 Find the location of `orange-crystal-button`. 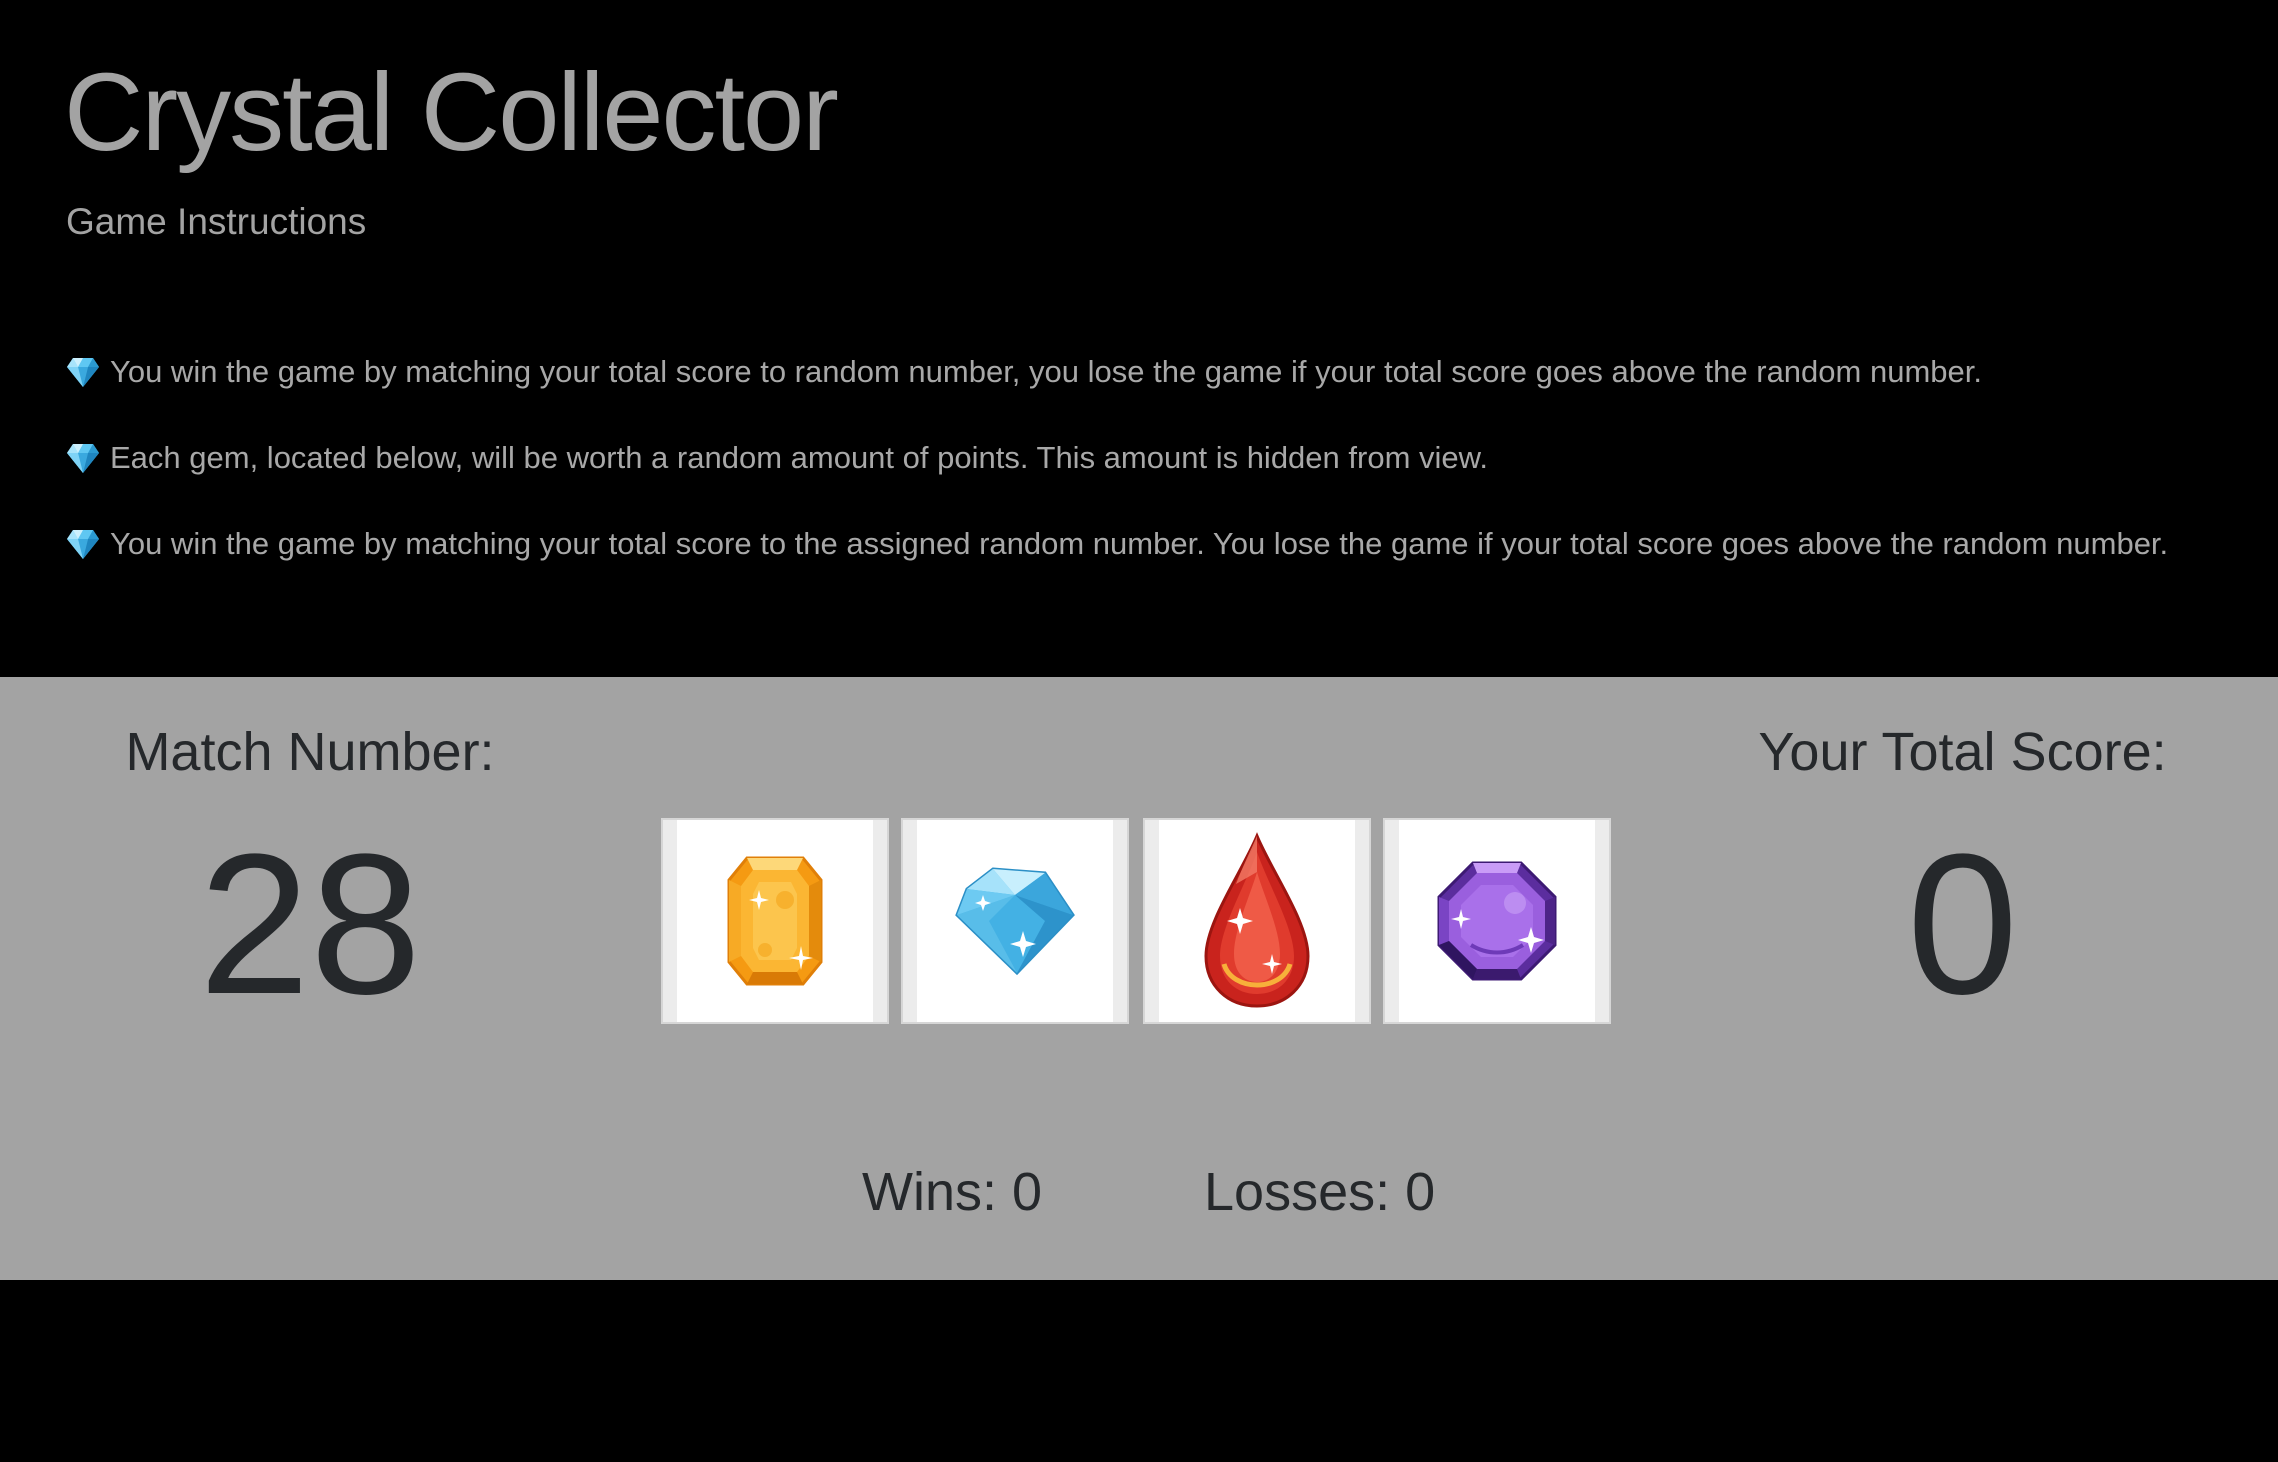

orange-crystal-button is located at coordinates (775, 921).